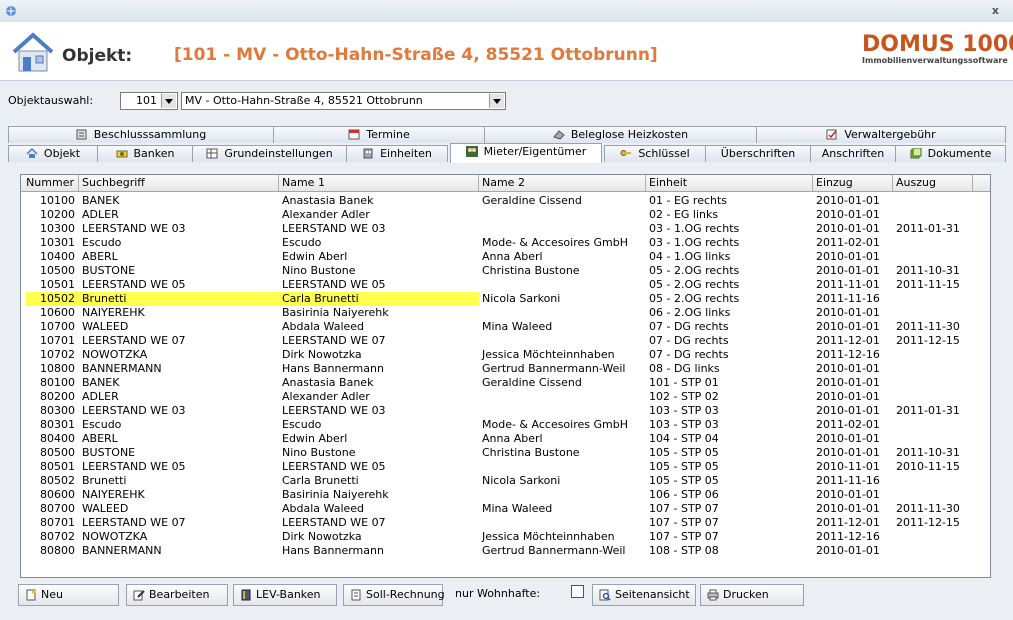 Image resolution: width=1013 pixels, height=620 pixels. I want to click on lev-banken-button: LEV-Banken, so click(285, 595).